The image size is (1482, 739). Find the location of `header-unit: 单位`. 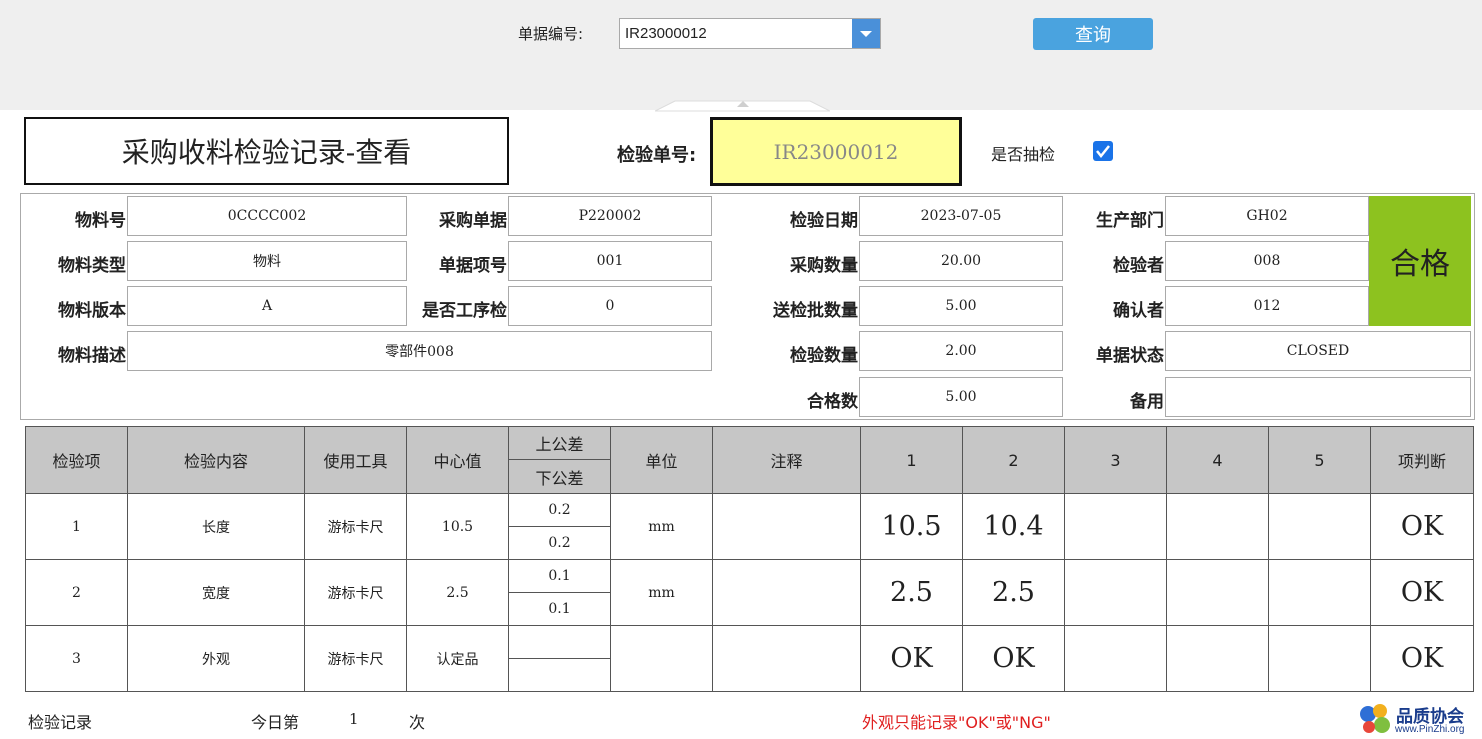

header-unit: 单位 is located at coordinates (661, 460).